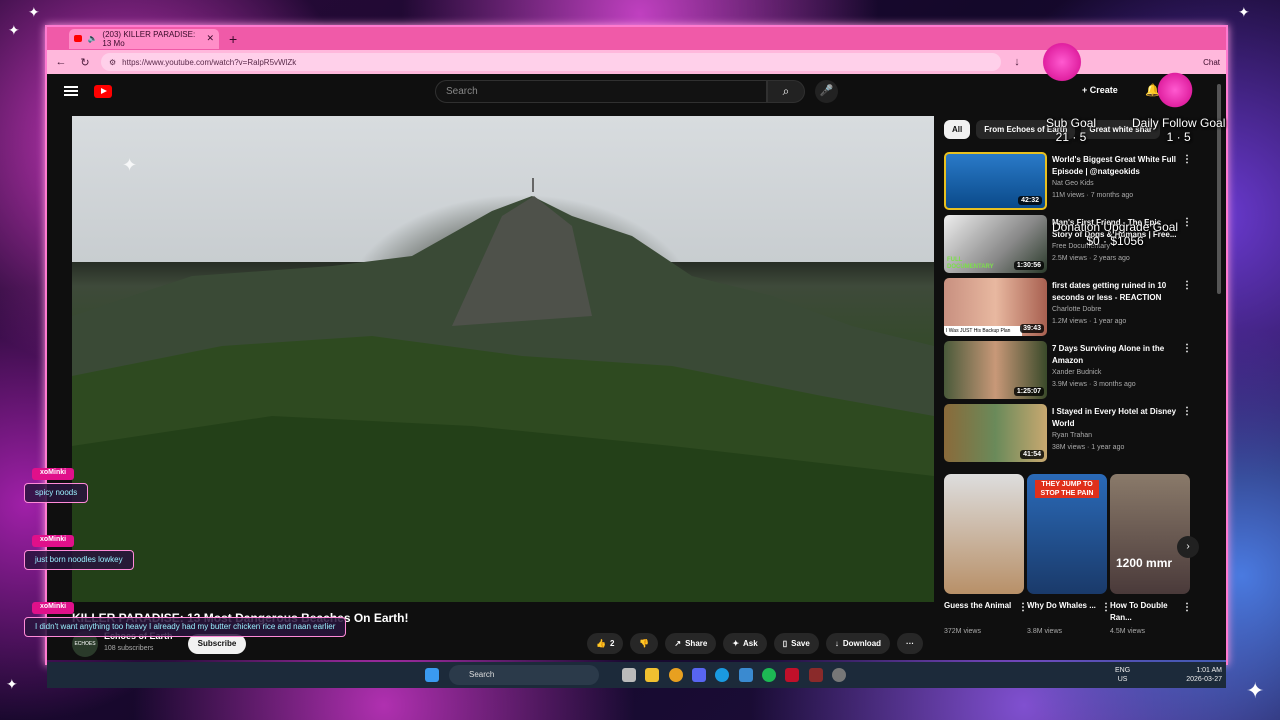  I want to click on recommendation-channel: Charlotte Dobre, so click(1076, 309).